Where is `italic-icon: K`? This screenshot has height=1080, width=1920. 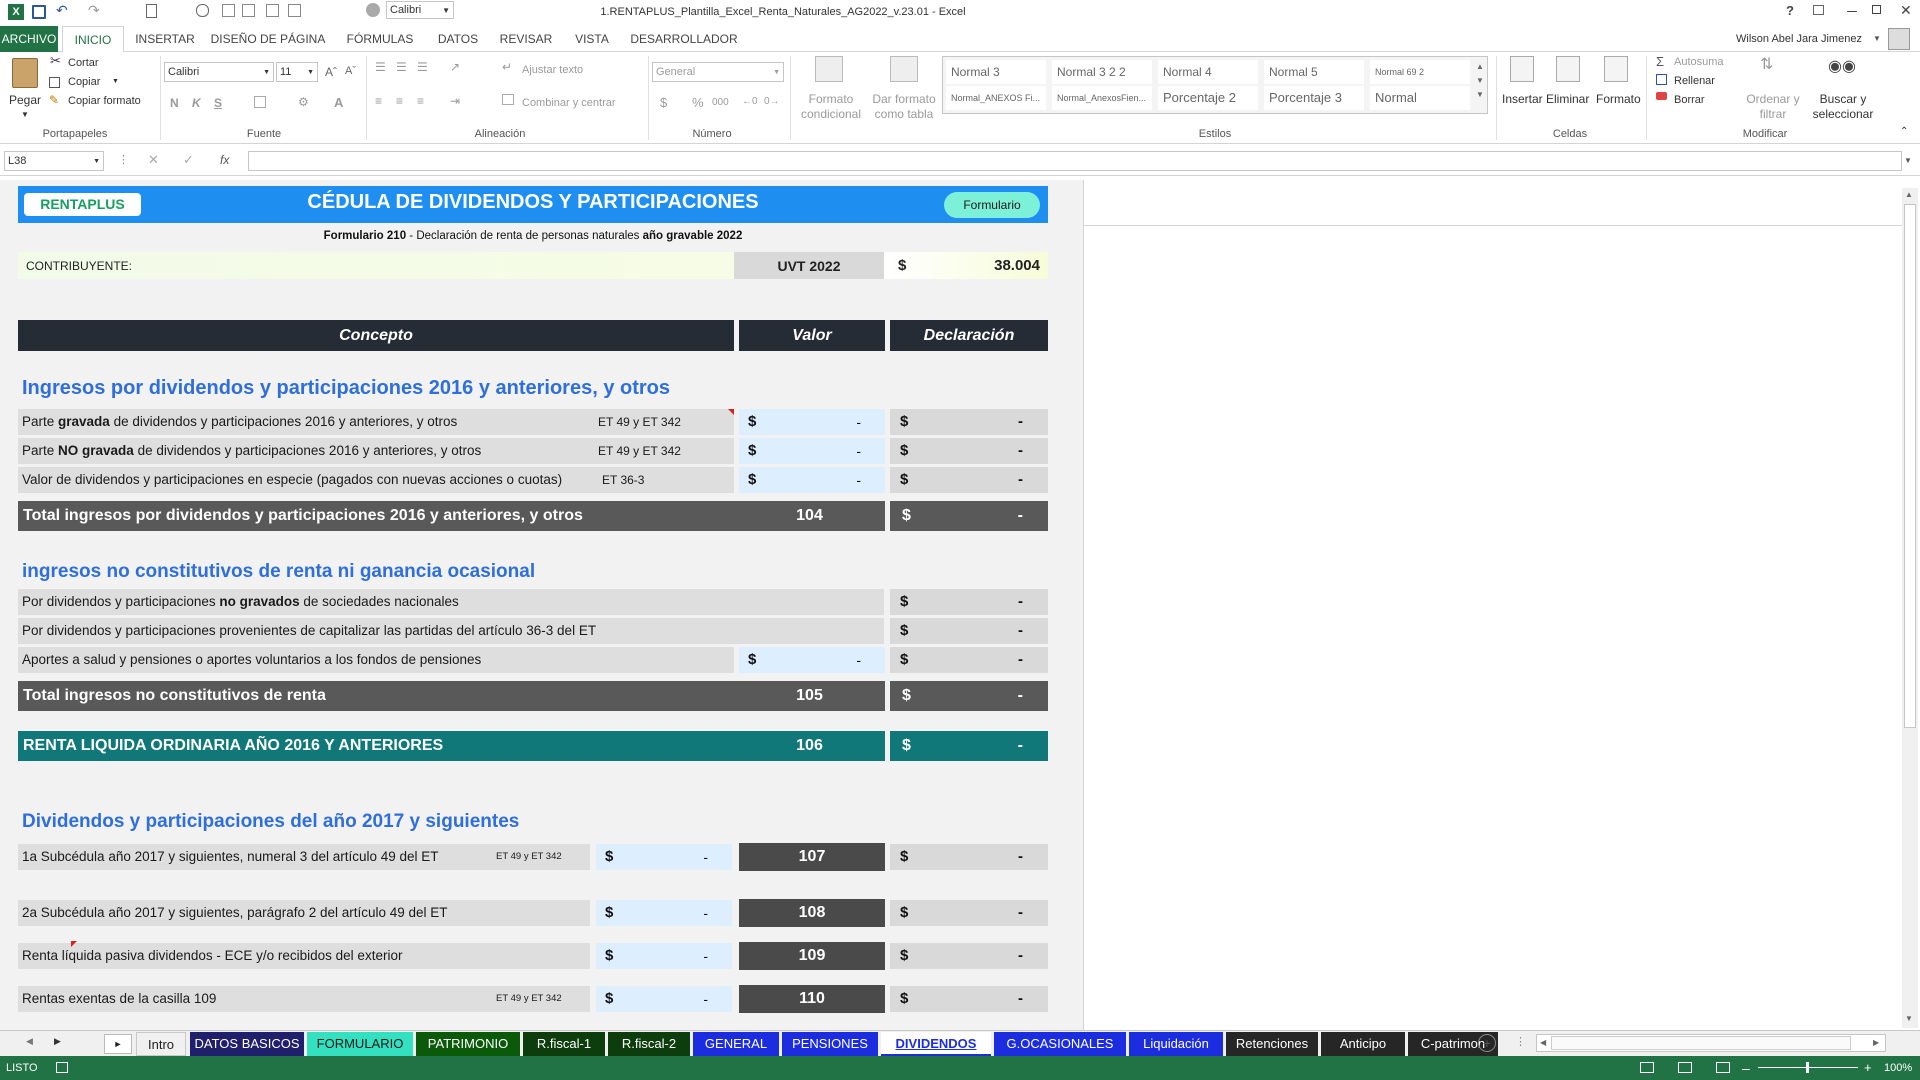 italic-icon: K is located at coordinates (196, 103).